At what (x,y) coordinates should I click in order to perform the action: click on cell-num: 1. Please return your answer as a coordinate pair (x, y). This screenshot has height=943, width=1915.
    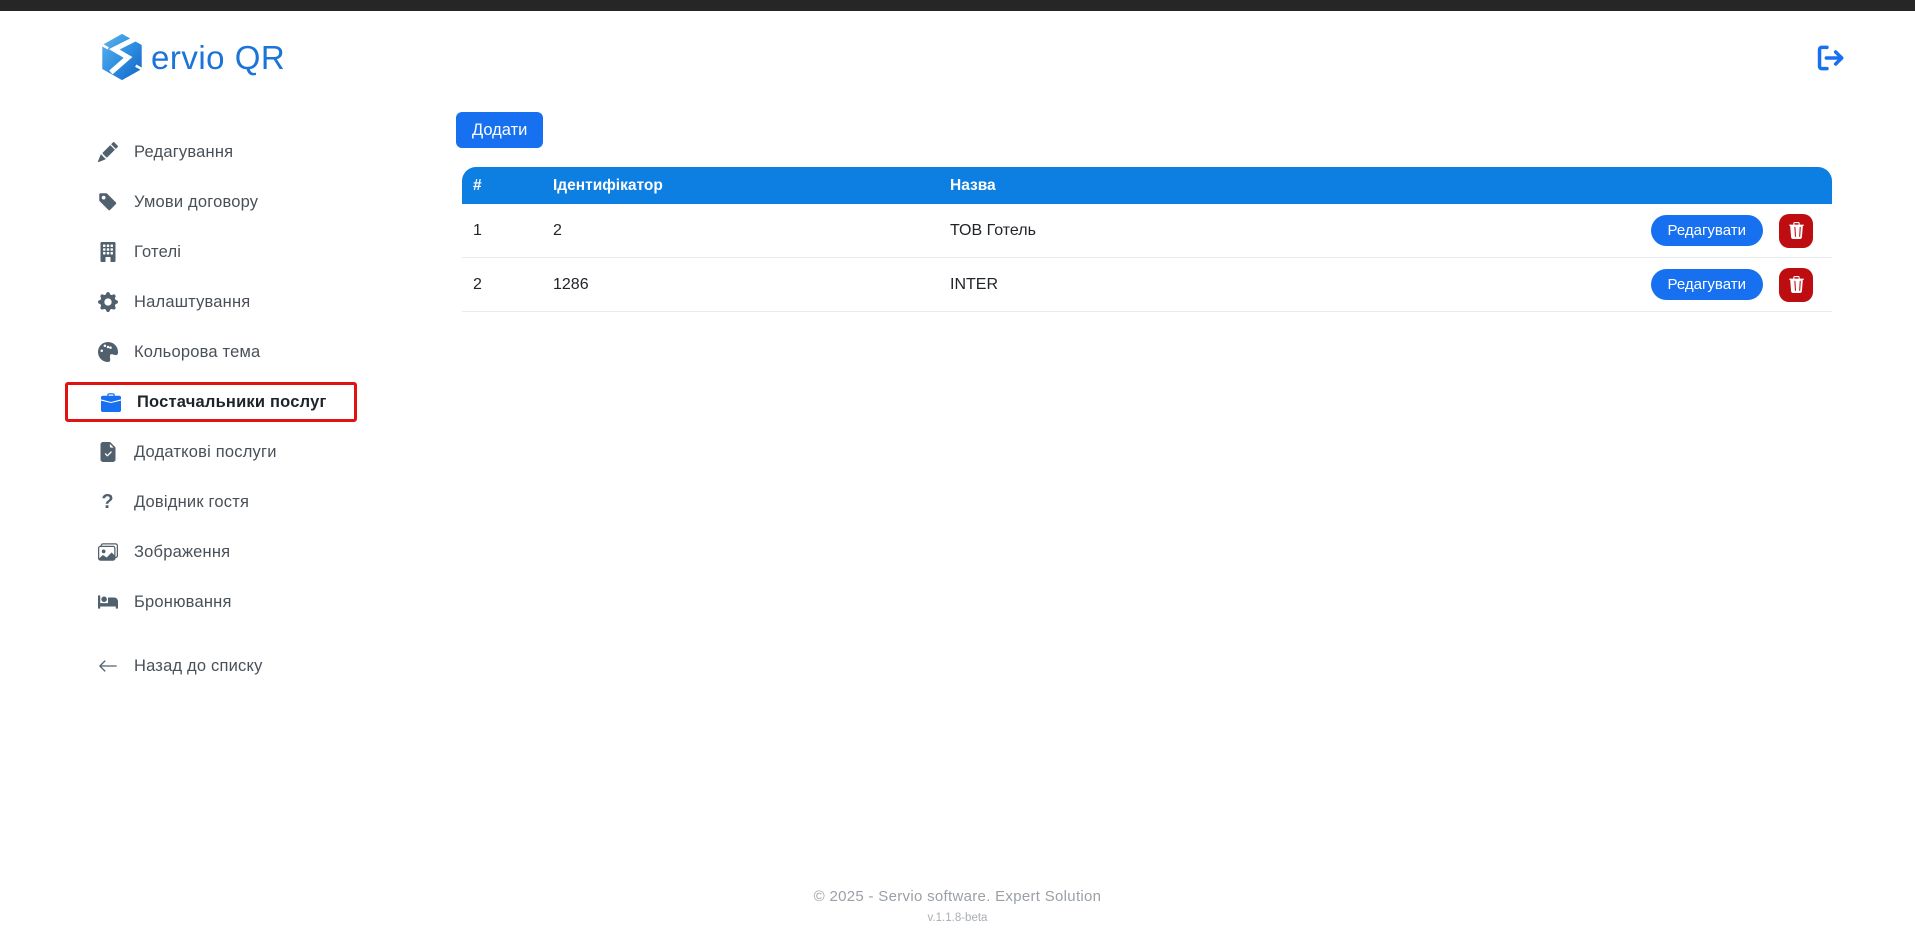
    Looking at the image, I should click on (477, 230).